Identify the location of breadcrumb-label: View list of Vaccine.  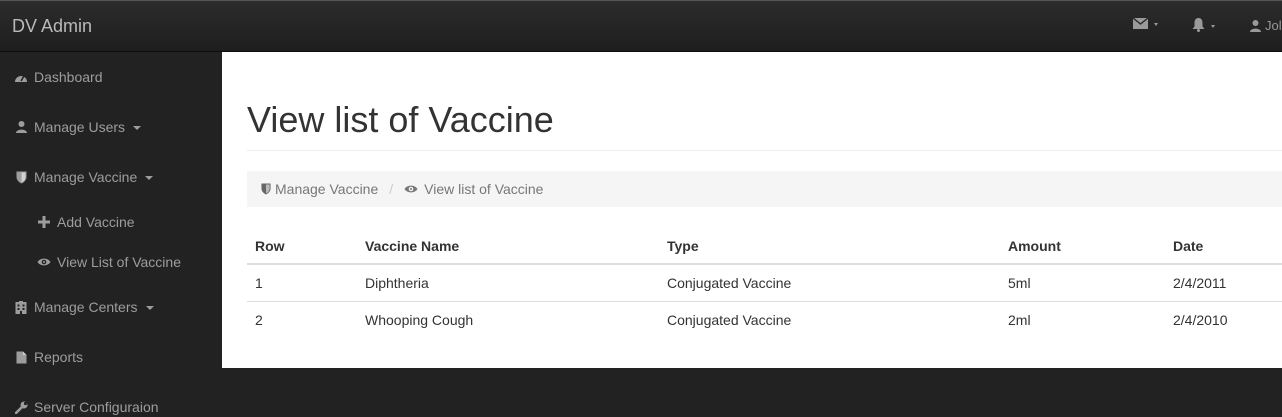
(484, 189).